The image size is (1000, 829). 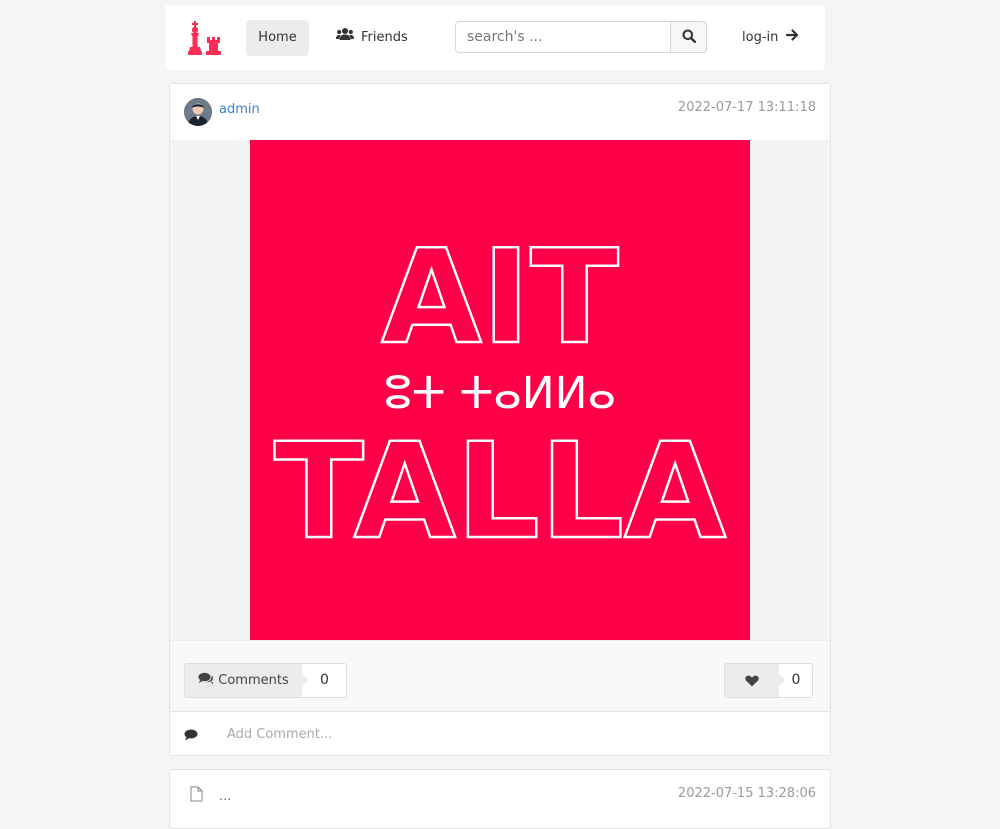 I want to click on image-text-line2: TALLA, so click(x=500, y=492).